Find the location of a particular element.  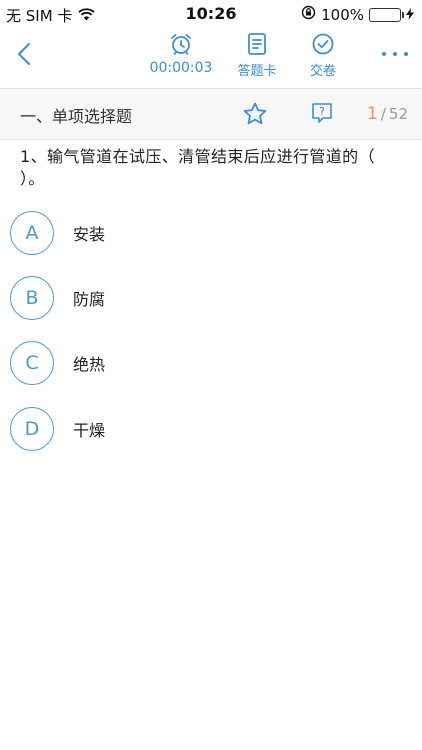

back-button is located at coordinates (24, 54).